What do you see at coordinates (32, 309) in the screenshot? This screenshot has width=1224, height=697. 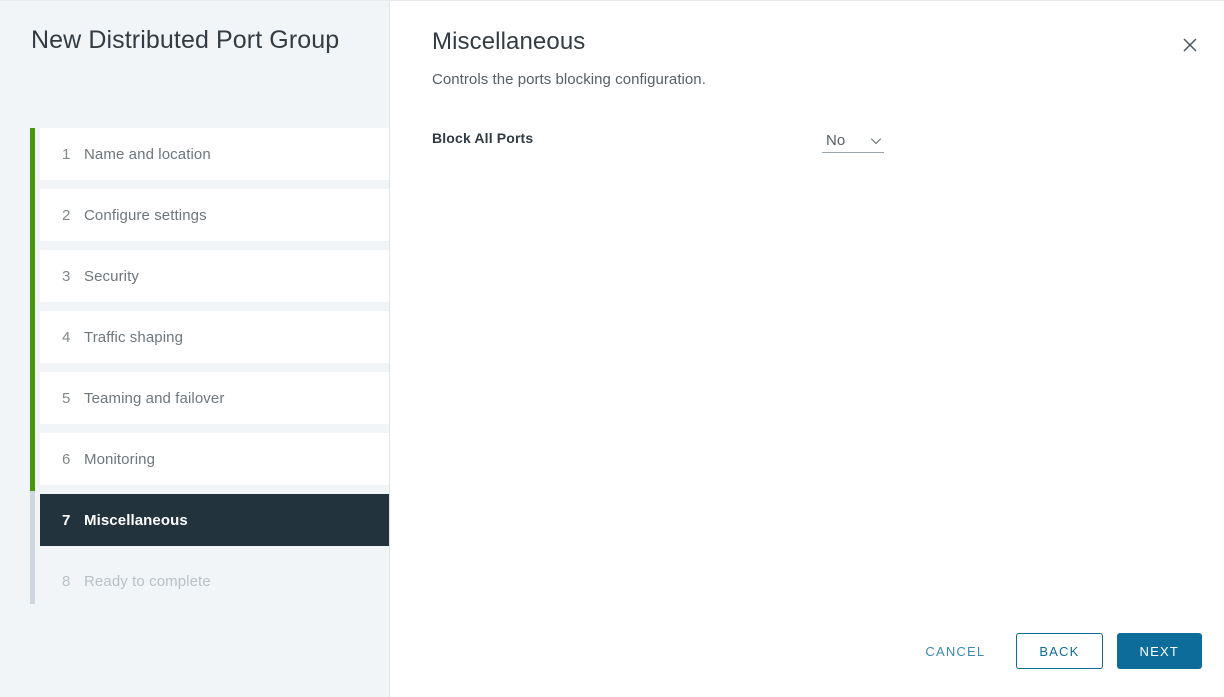 I see `step-progress-completed-bar` at bounding box center [32, 309].